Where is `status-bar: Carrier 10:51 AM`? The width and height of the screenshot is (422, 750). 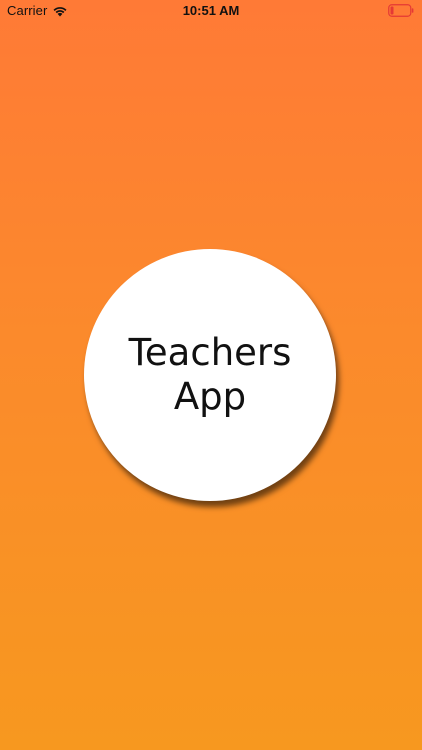 status-bar: Carrier 10:51 AM is located at coordinates (211, 11).